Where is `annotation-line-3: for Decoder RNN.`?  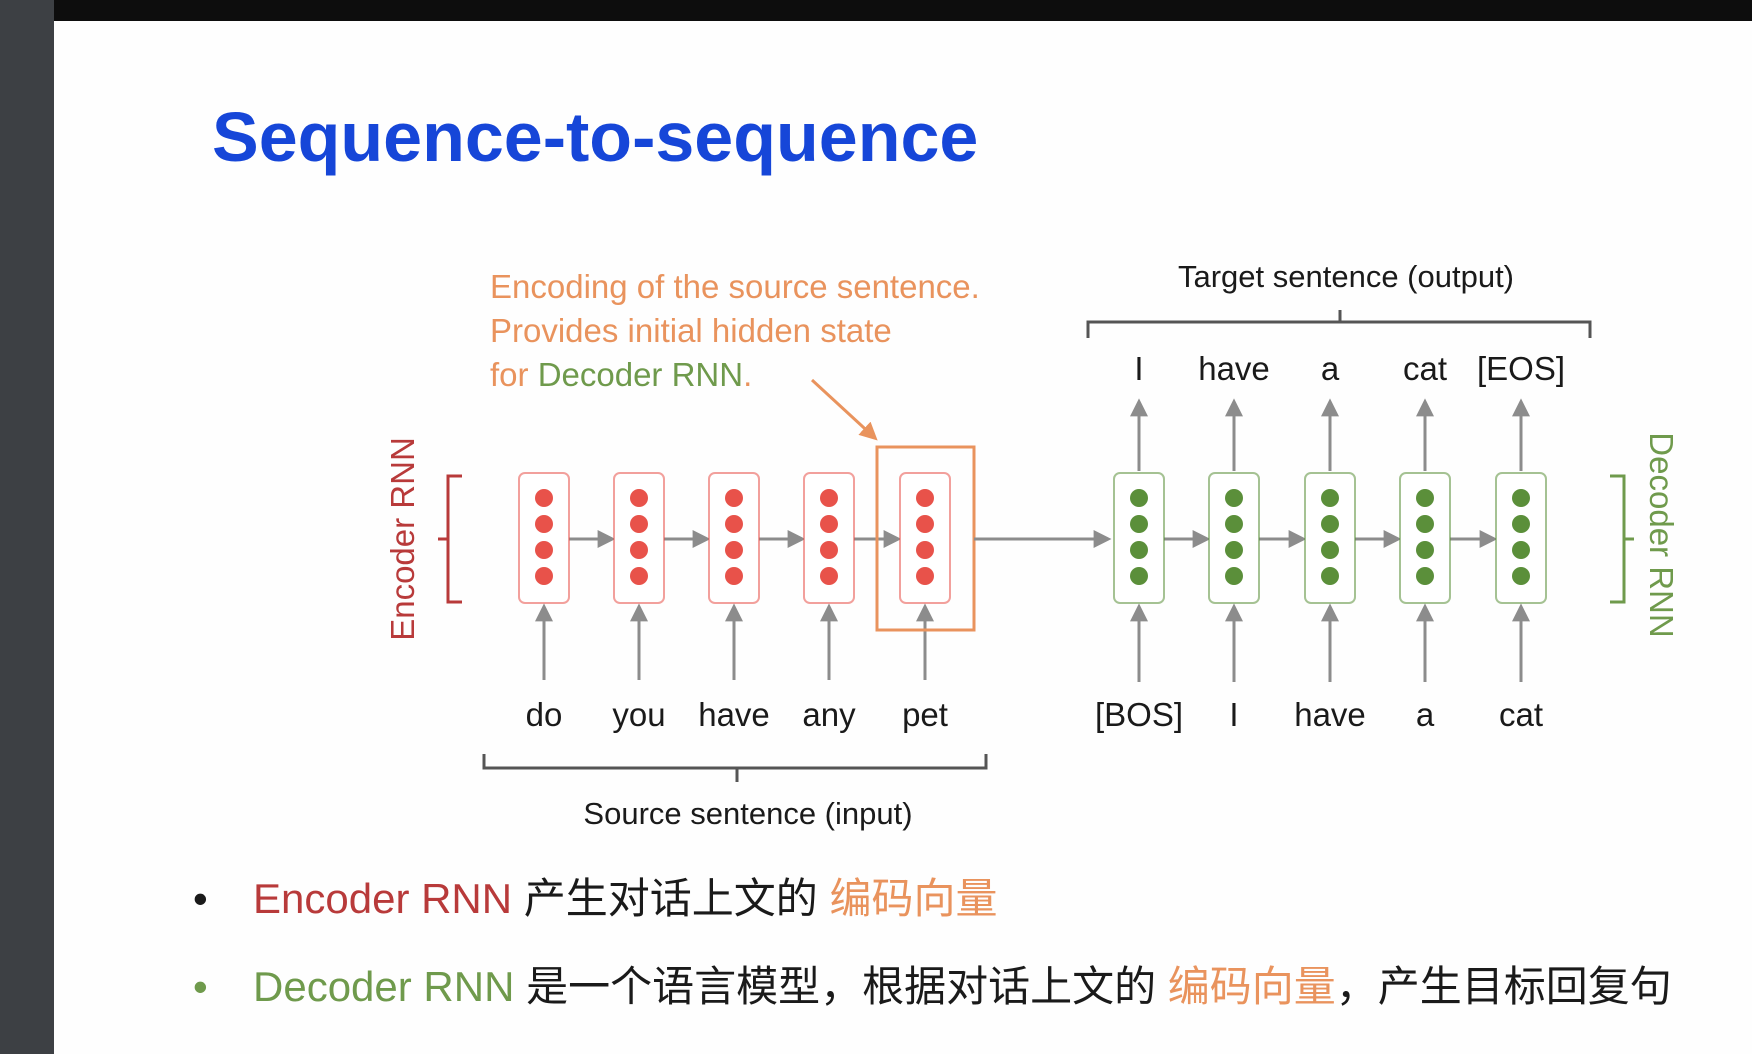
annotation-line-3: for Decoder RNN. is located at coordinates (621, 374).